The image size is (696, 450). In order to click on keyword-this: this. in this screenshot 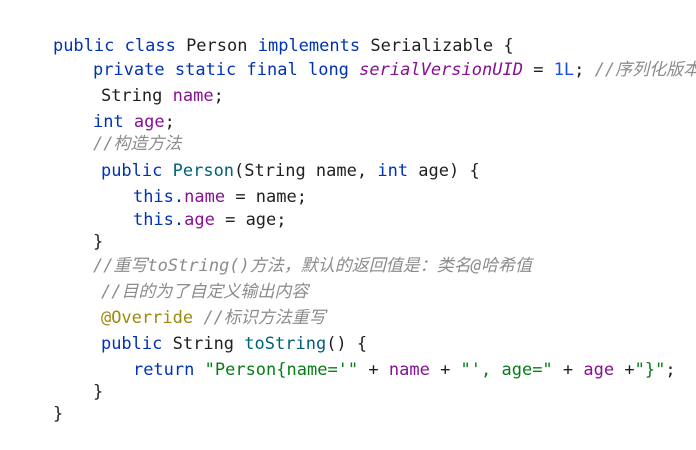, I will do `click(158, 220)`.